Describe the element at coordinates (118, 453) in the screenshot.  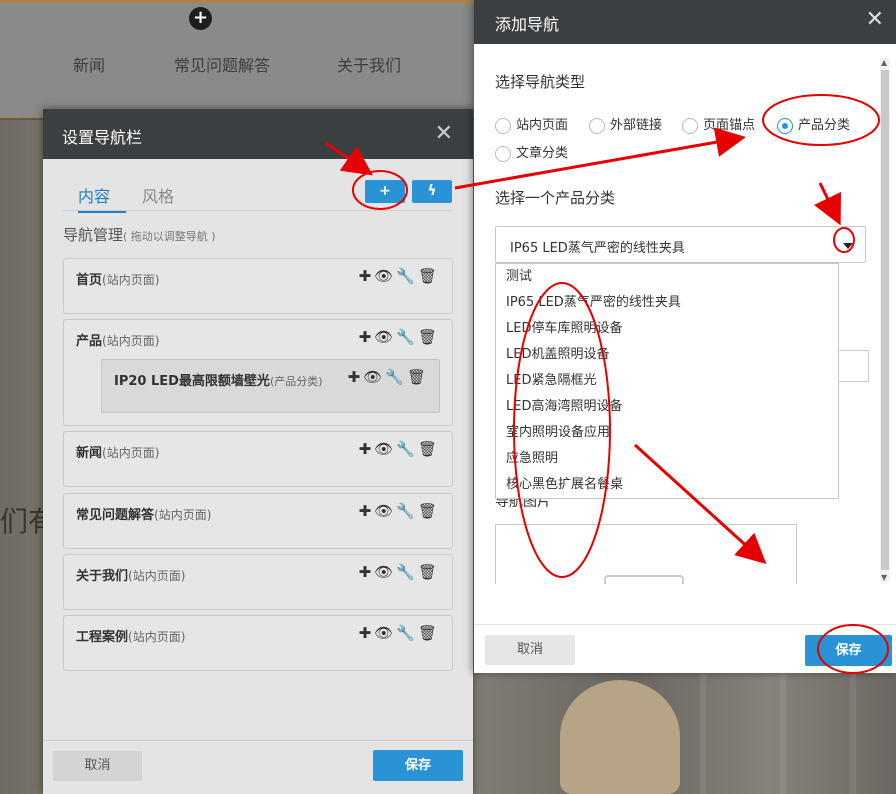
I see `nav-entry-label: 新闻(站内页面)` at that location.